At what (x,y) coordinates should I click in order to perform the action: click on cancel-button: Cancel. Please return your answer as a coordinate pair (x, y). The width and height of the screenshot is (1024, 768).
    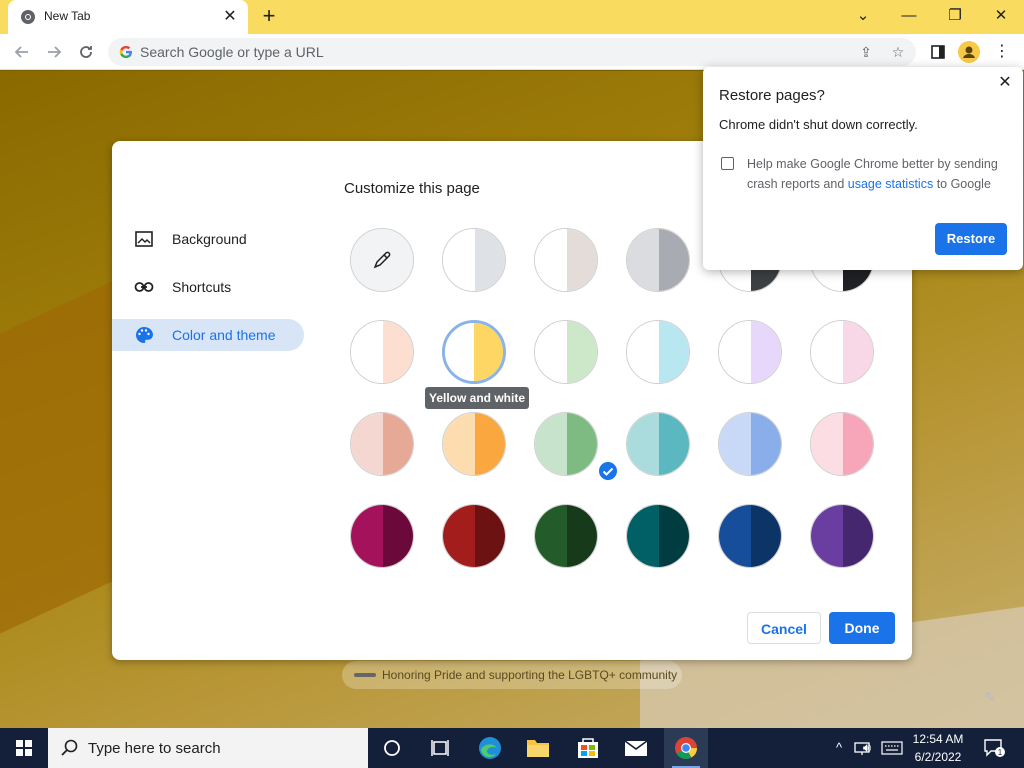
    Looking at the image, I should click on (784, 628).